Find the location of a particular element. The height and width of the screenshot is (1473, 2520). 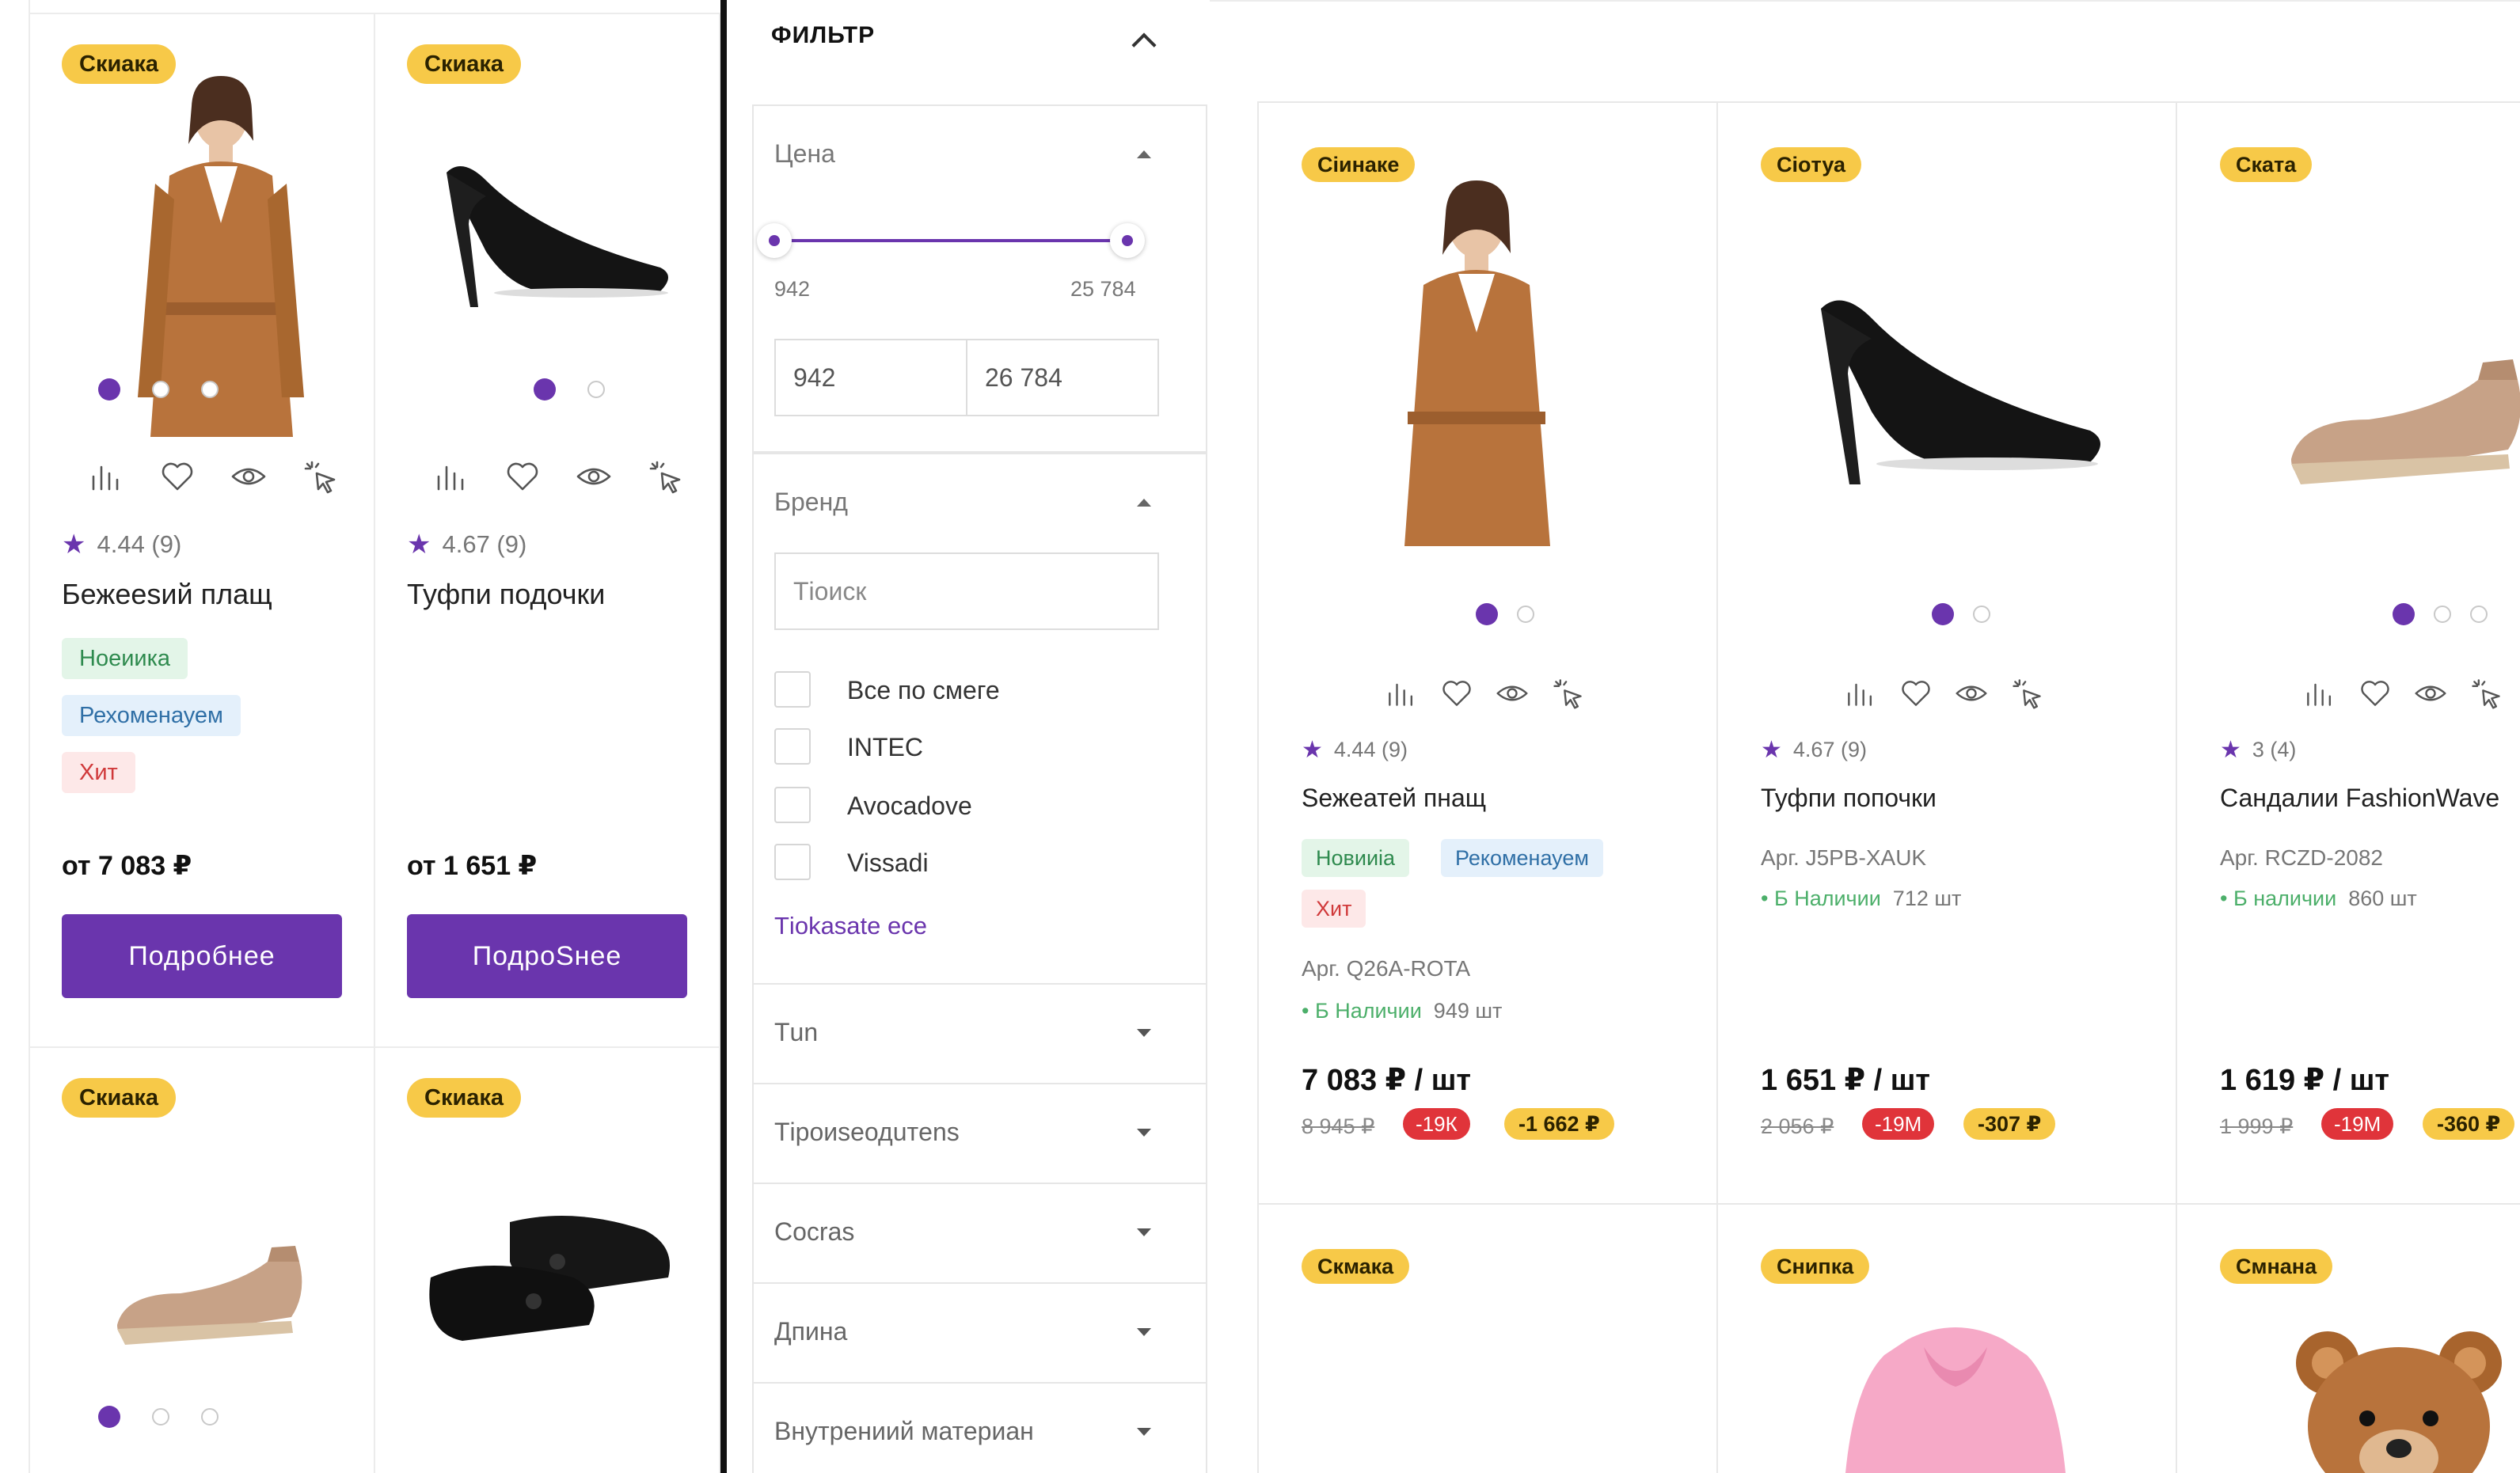

stock-status: • Б Наличии 712 шт is located at coordinates (1861, 898).